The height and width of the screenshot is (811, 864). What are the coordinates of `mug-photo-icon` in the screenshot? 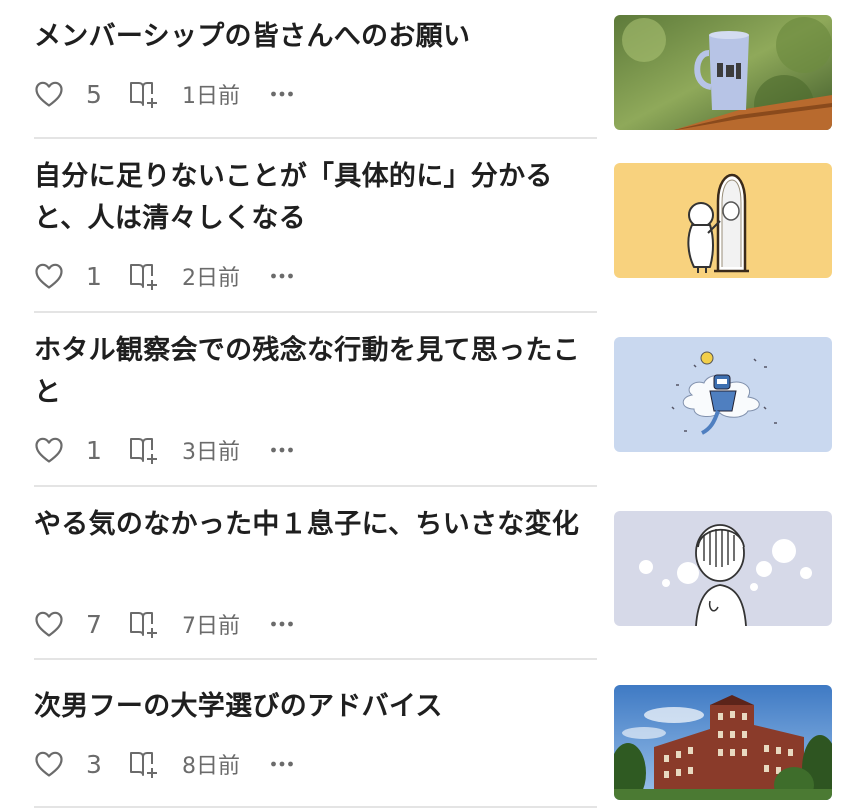 It's located at (723, 72).